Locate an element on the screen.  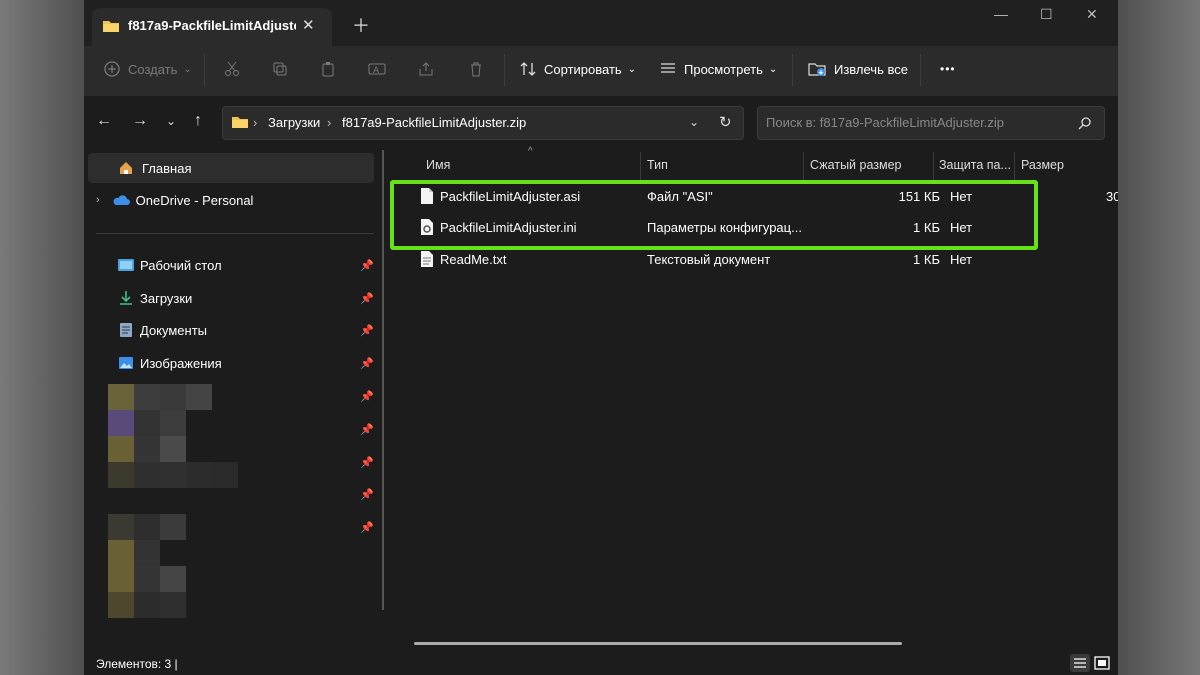
column-type: Тип is located at coordinates (657, 165).